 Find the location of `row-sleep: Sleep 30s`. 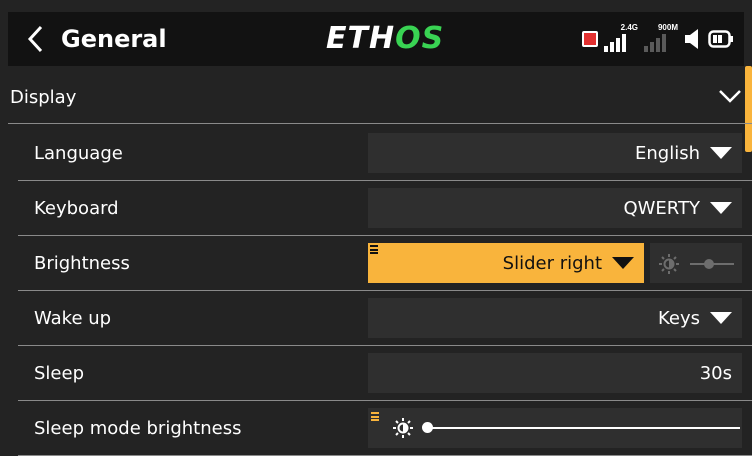

row-sleep: Sleep 30s is located at coordinates (385, 373).